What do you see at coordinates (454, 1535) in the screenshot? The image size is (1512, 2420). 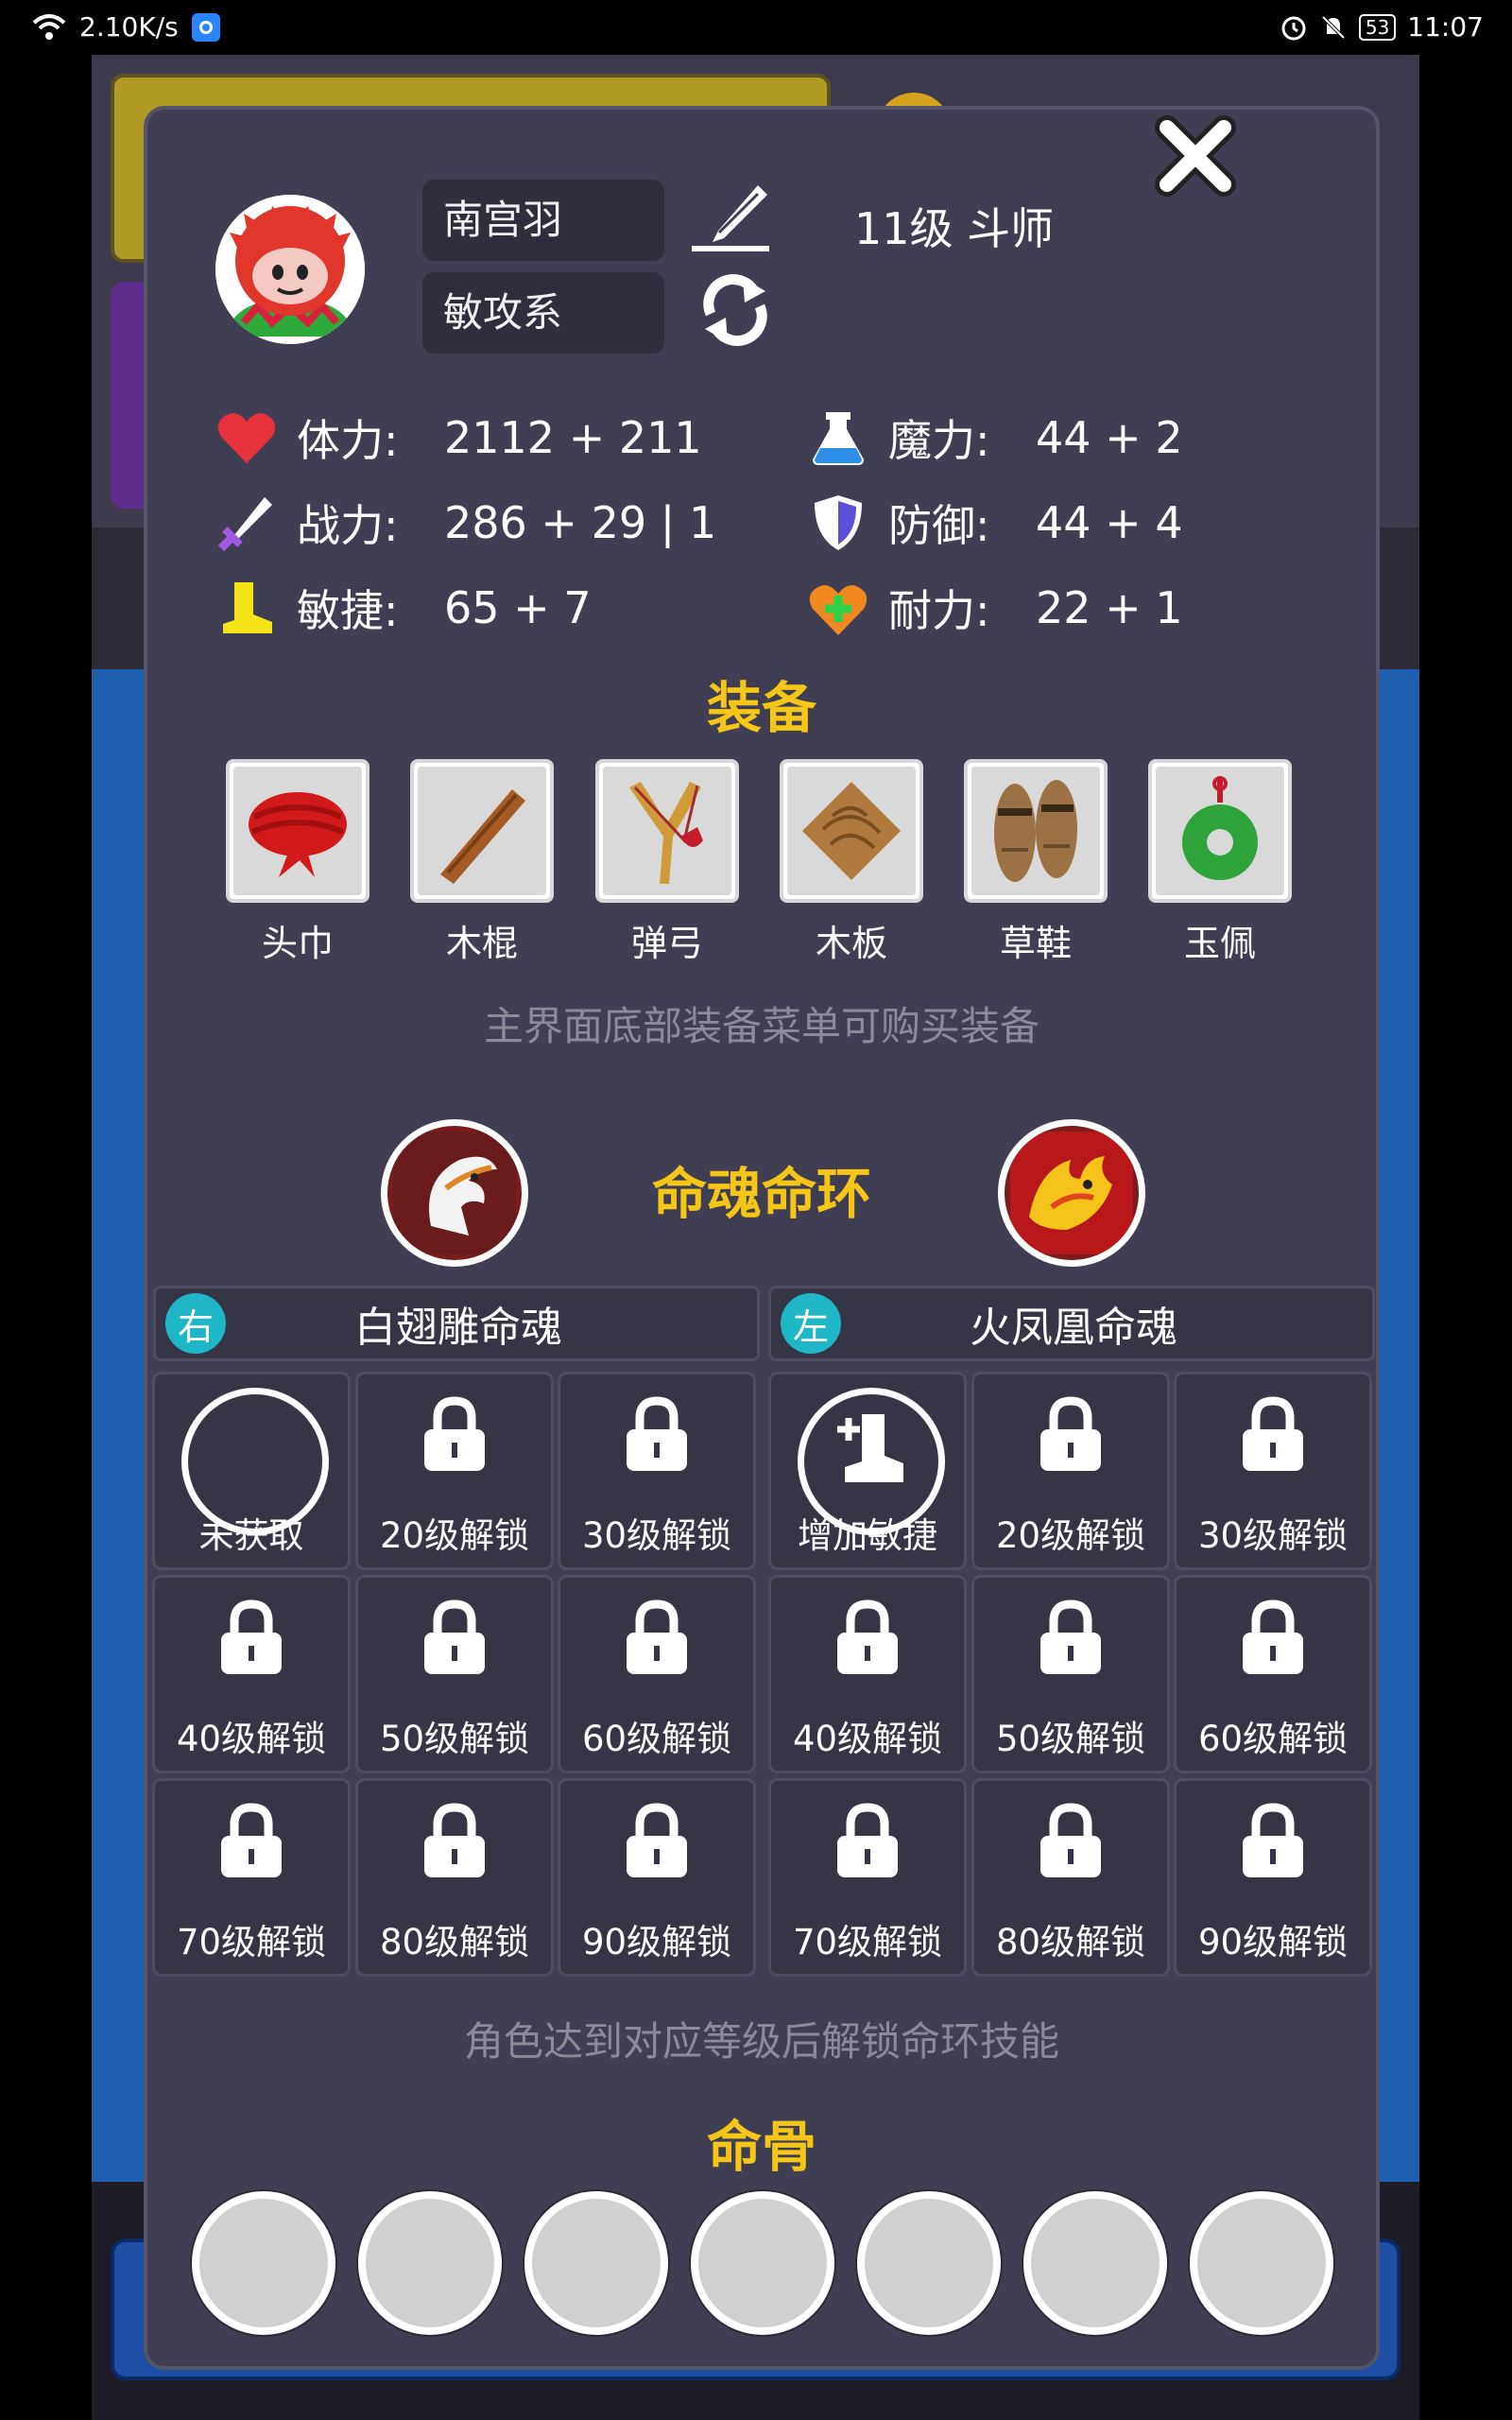 I see `ring-slot-label: 20级解锁` at bounding box center [454, 1535].